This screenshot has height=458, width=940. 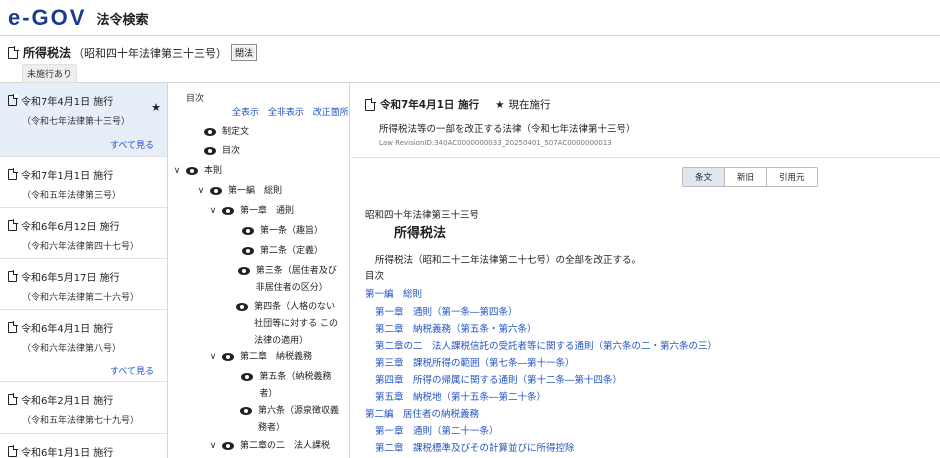 I want to click on revision-description: 所得税法等の一部を改正する法律（令和七年法律第十三号）, so click(x=507, y=129).